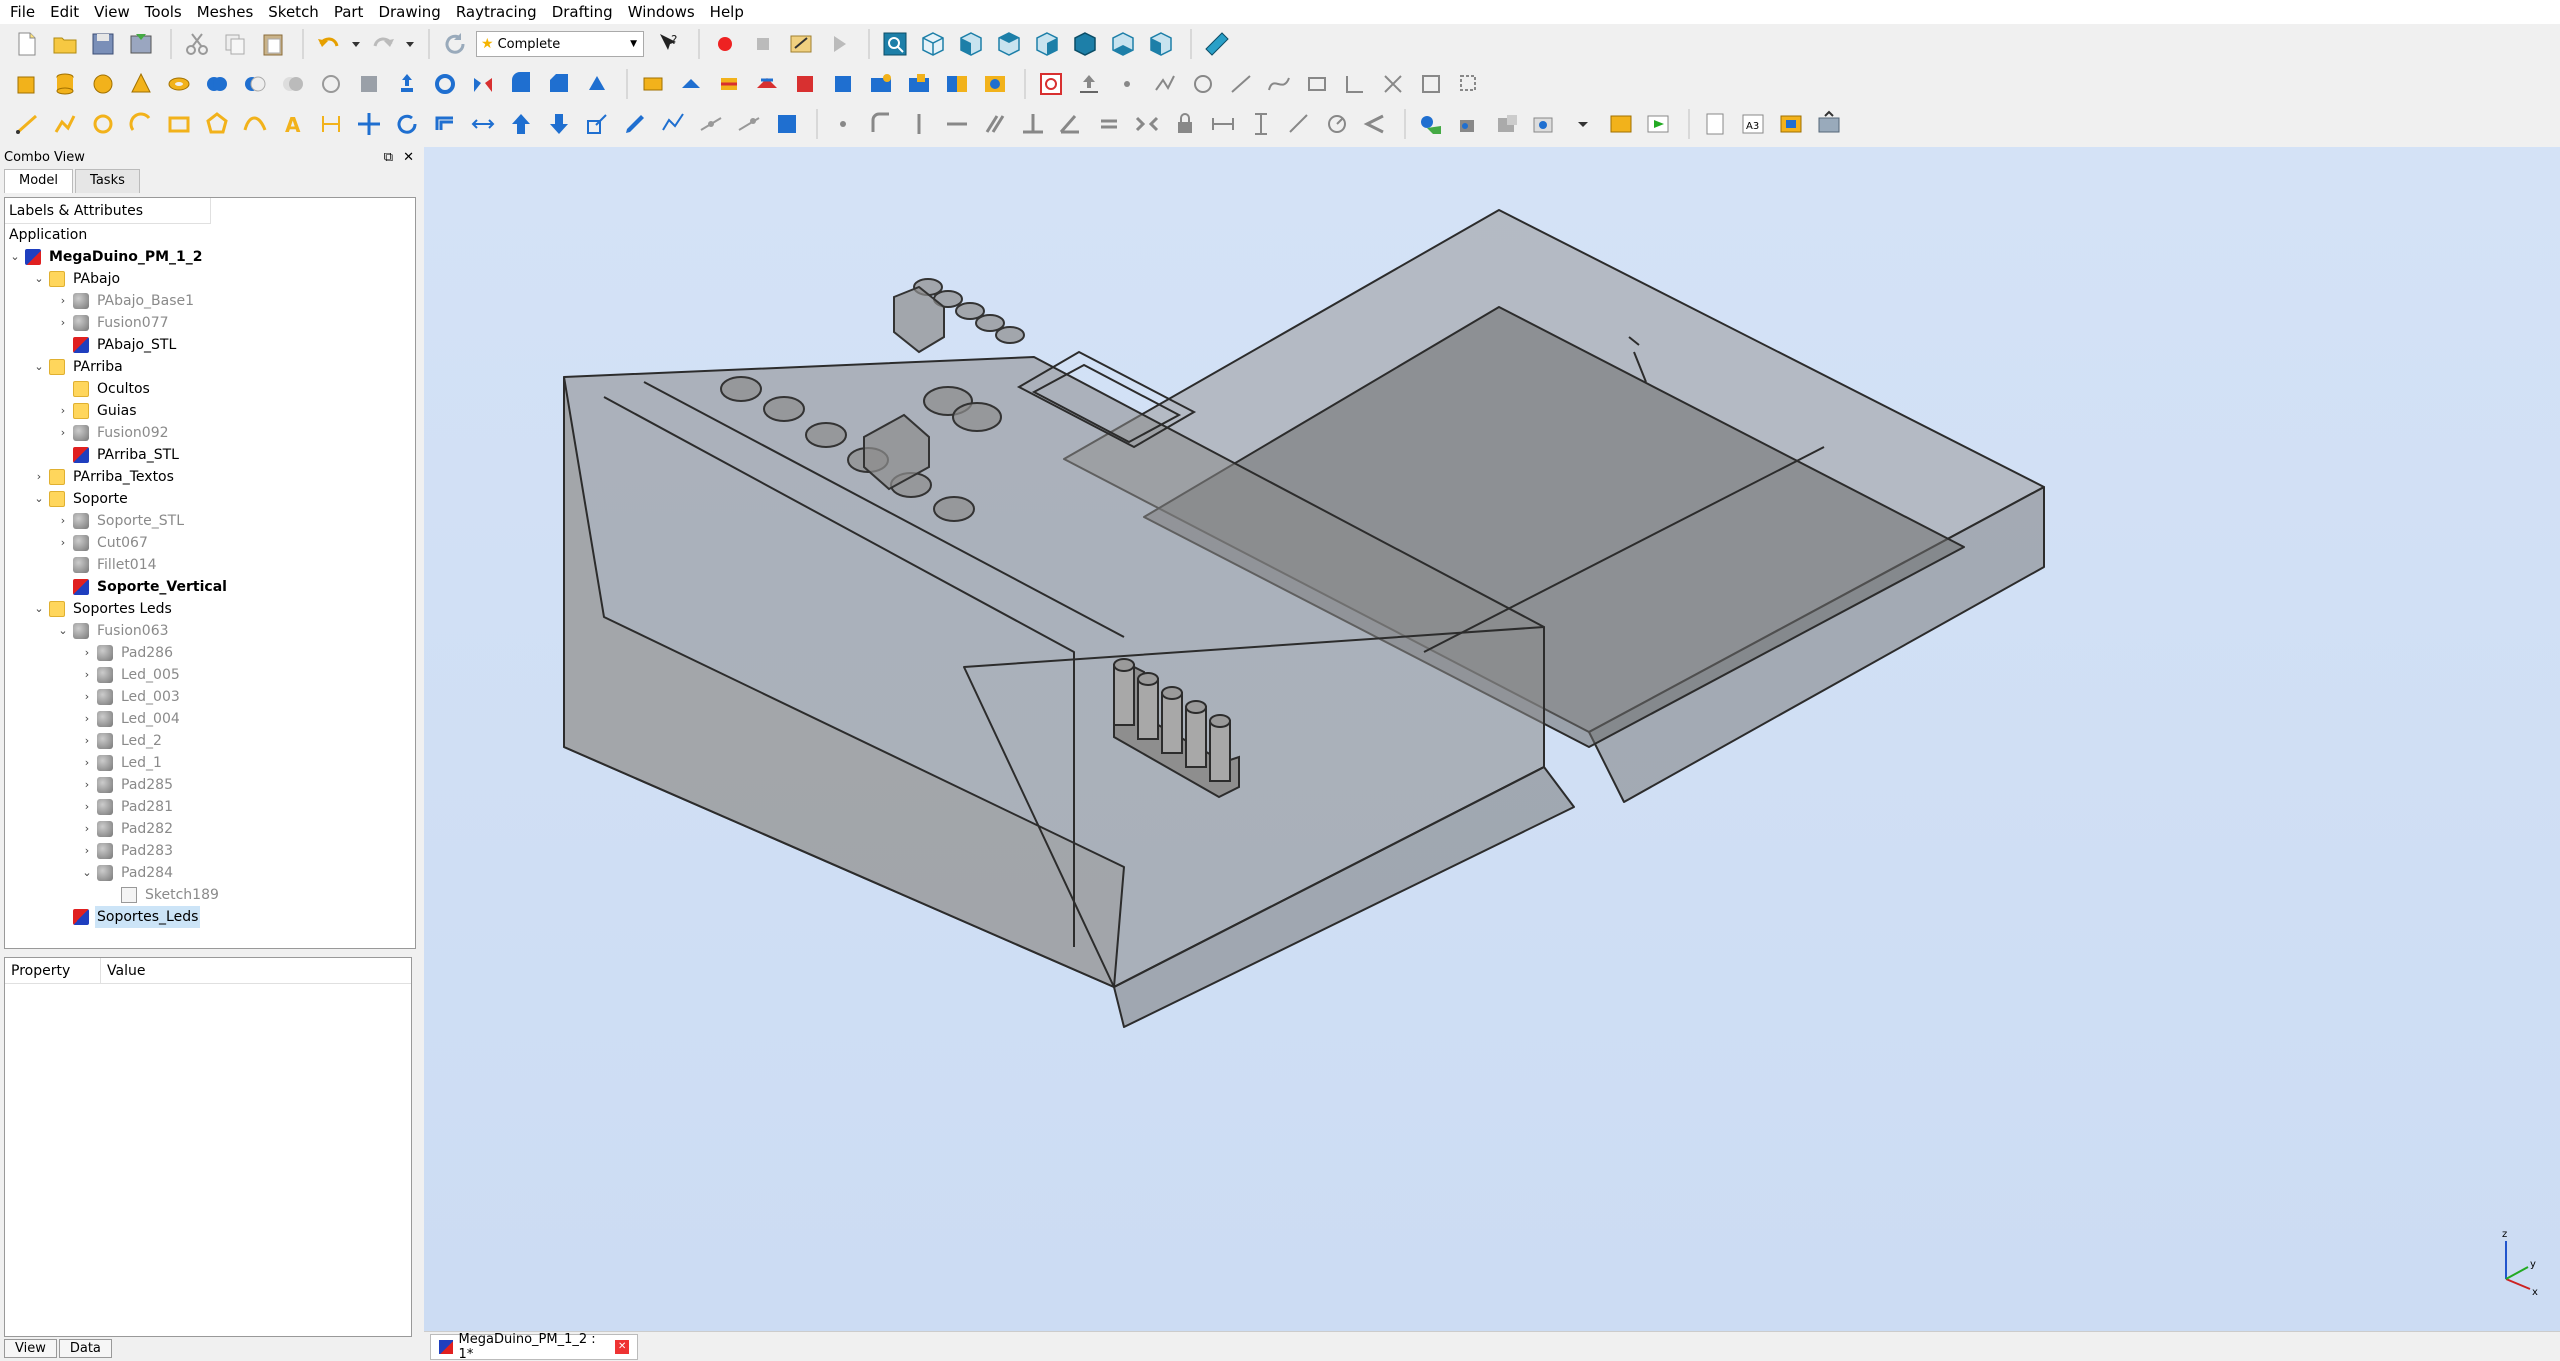 The width and height of the screenshot is (2560, 1361). Describe the element at coordinates (103, 124) in the screenshot. I see `draft-circle-icon` at that location.